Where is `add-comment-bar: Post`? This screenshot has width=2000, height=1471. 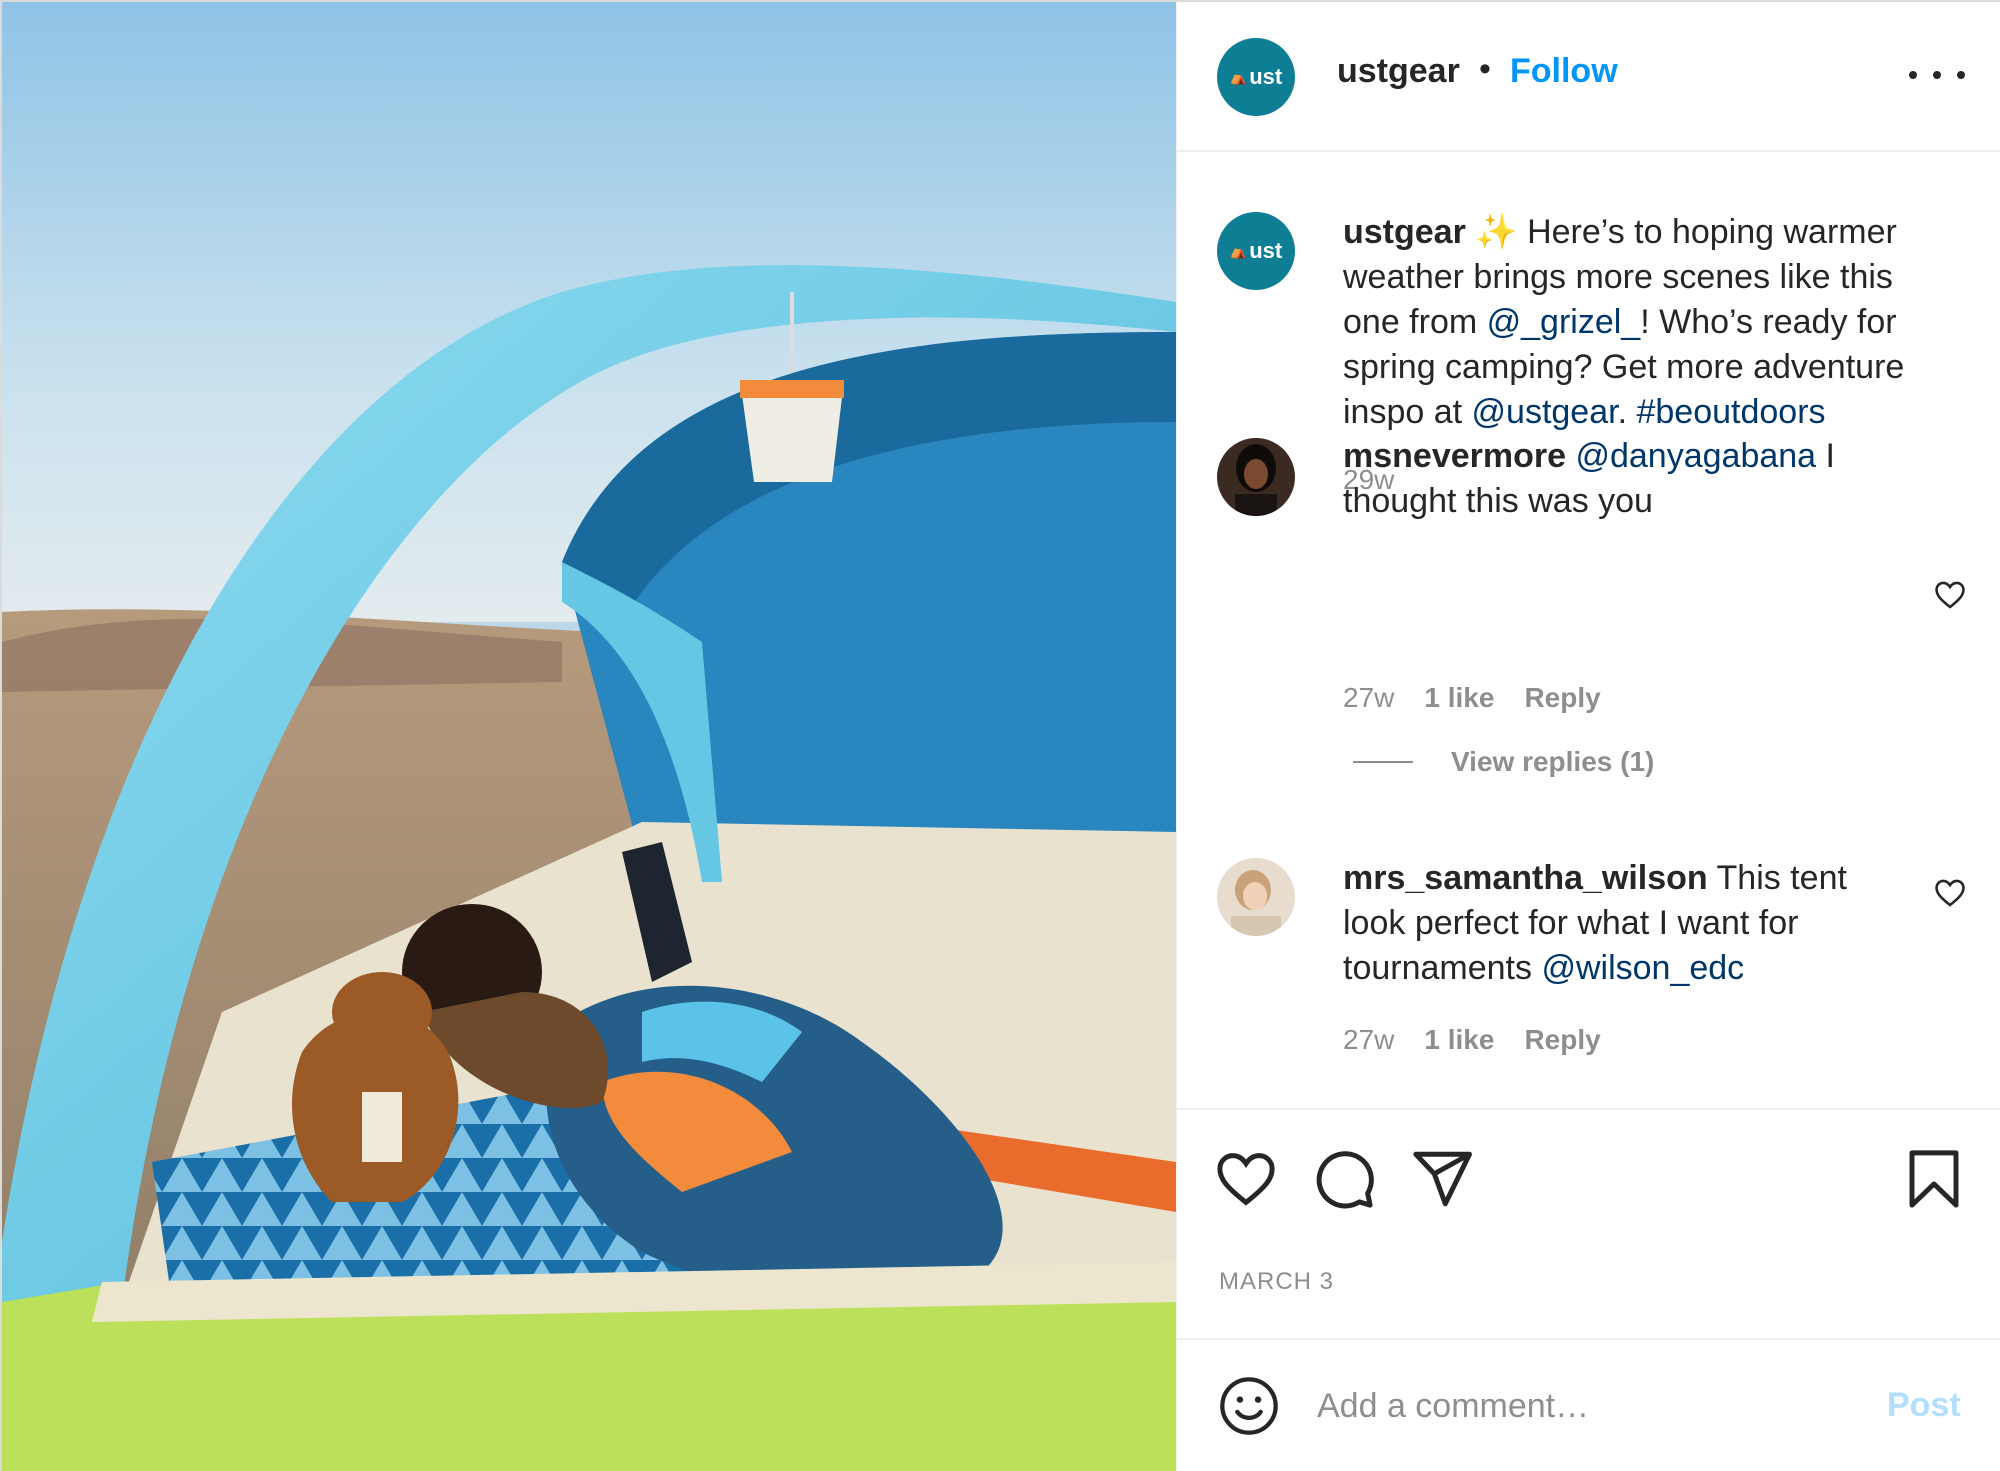 add-comment-bar: Post is located at coordinates (1588, 1404).